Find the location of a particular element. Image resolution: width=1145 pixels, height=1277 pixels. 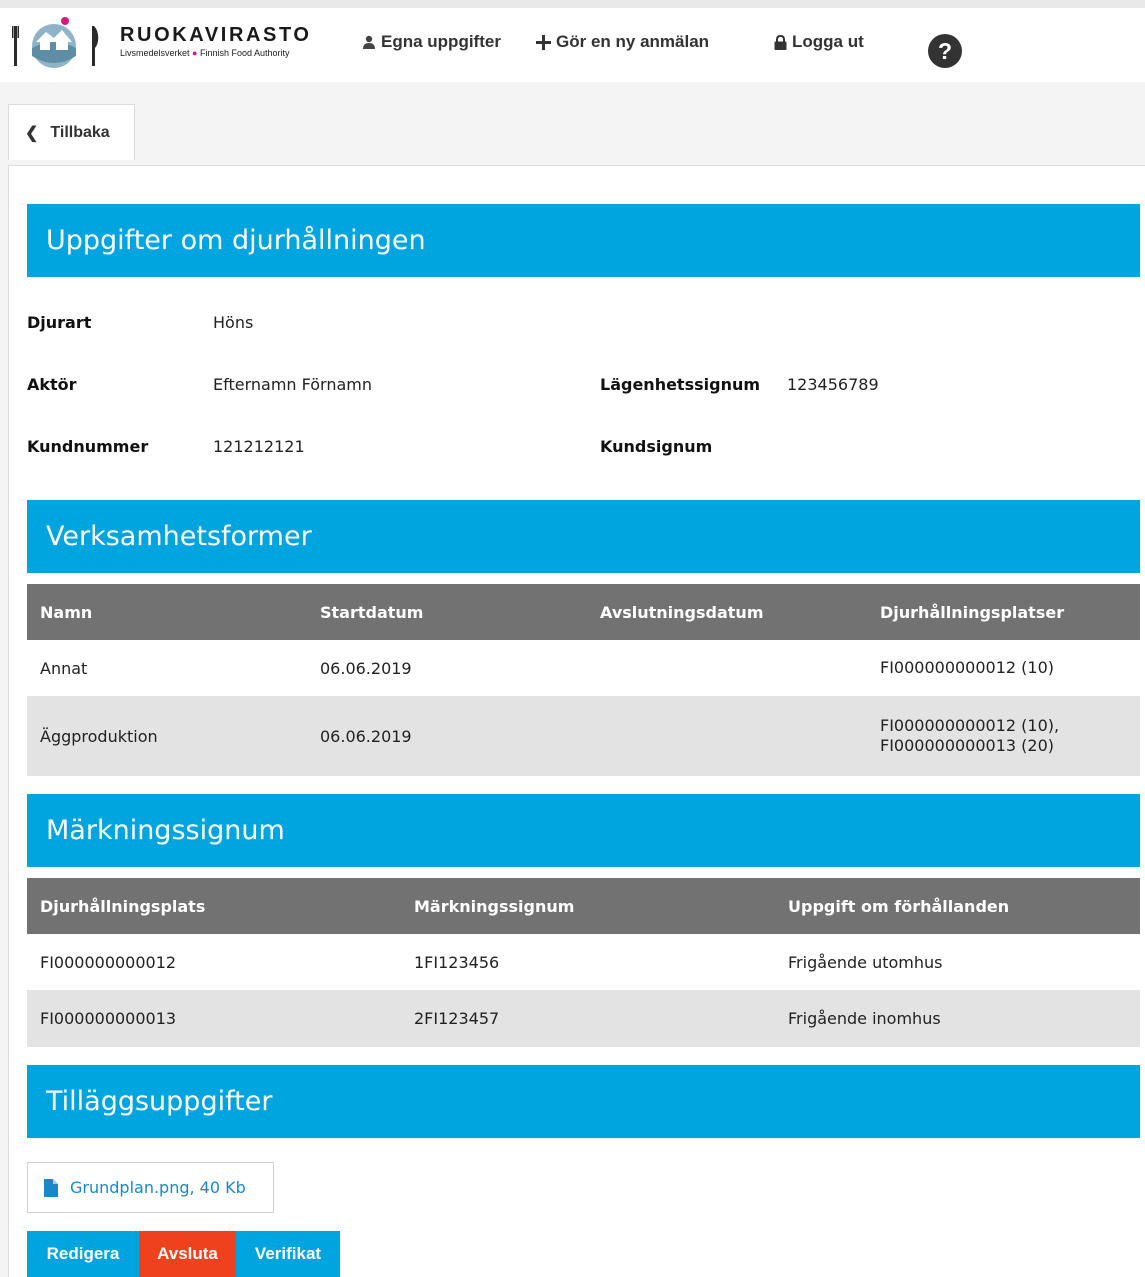

species-label: Djurart is located at coordinates (59, 322).